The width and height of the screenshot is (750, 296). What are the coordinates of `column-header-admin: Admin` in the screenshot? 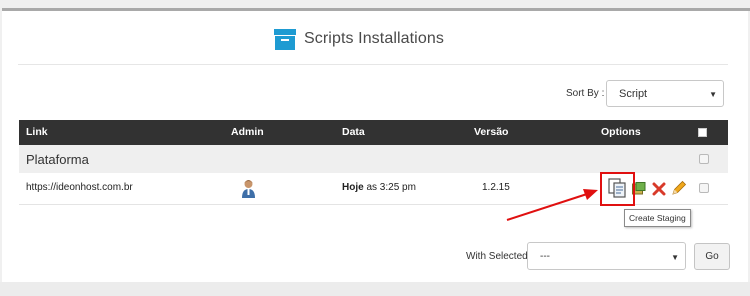 It's located at (247, 132).